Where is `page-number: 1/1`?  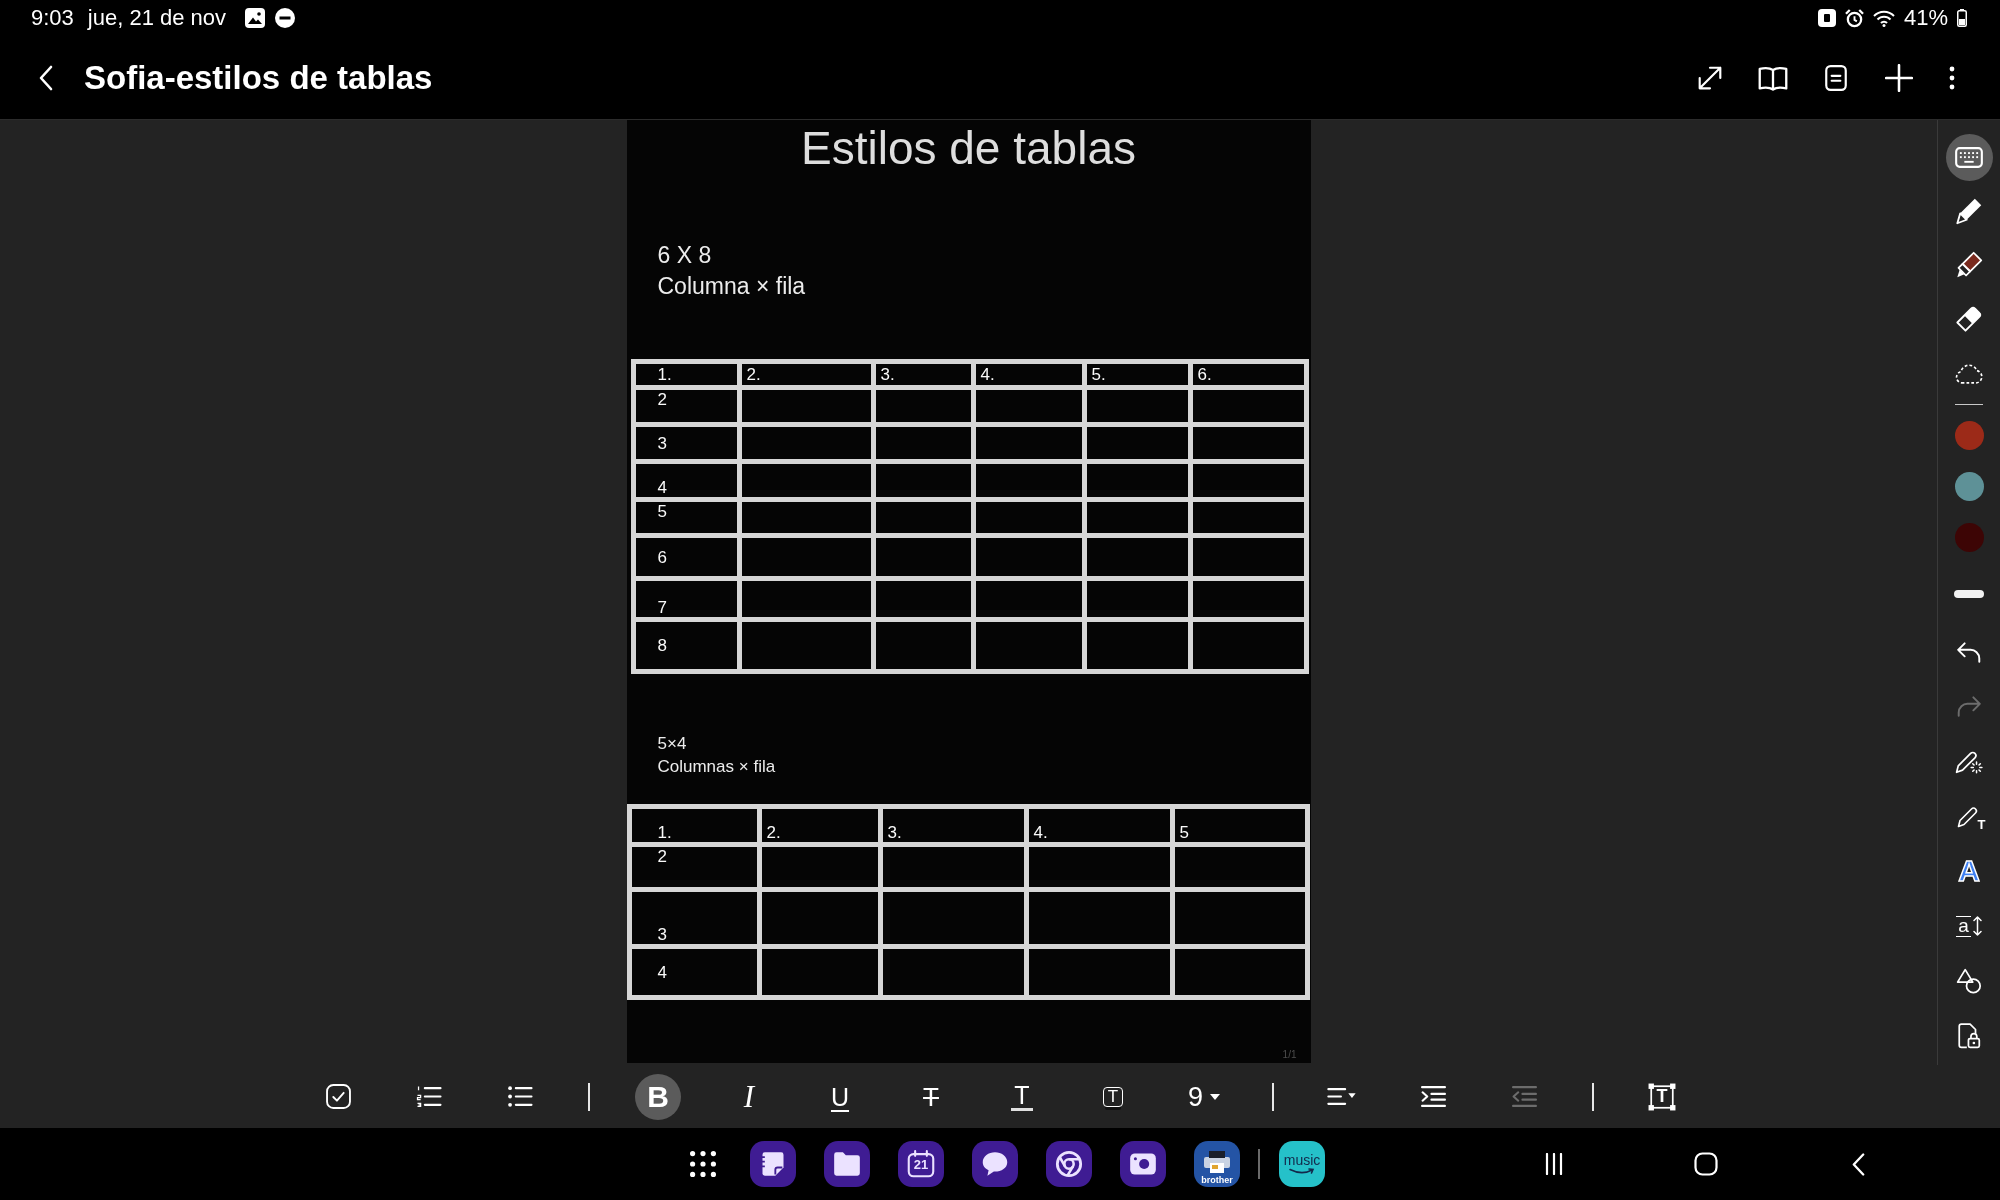 page-number: 1/1 is located at coordinates (1289, 1055).